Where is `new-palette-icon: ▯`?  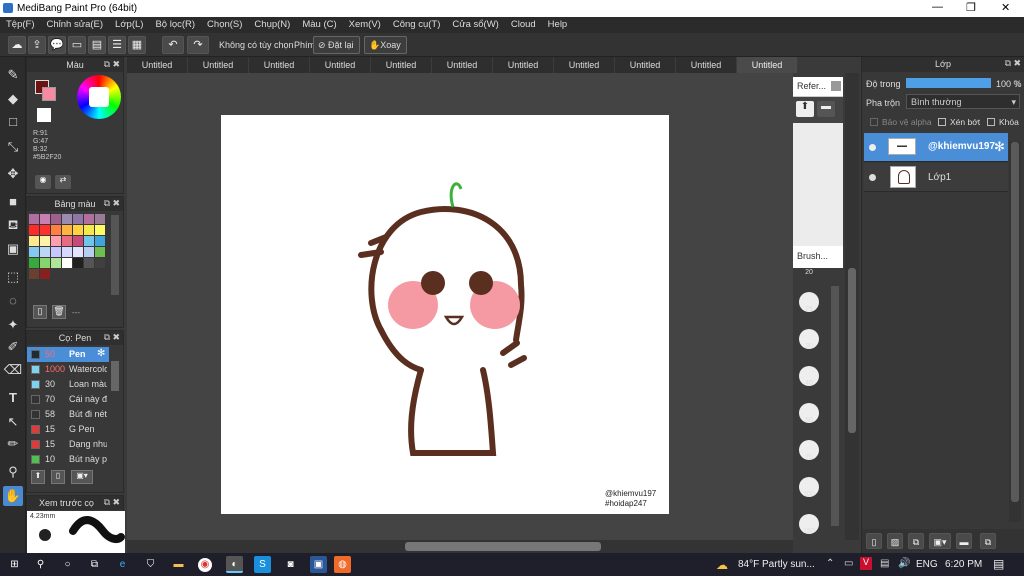
new-palette-icon: ▯ is located at coordinates (40, 312).